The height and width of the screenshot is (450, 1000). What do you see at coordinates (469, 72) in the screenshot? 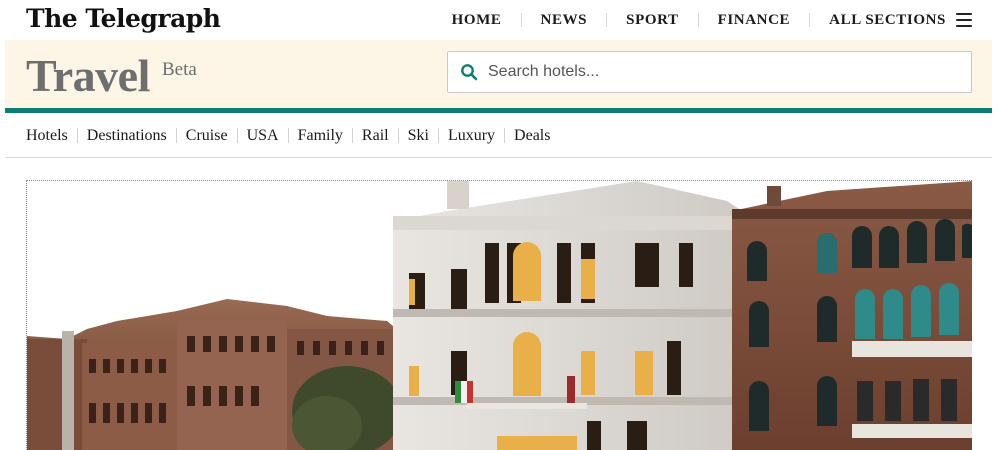
I see `search-icon` at bounding box center [469, 72].